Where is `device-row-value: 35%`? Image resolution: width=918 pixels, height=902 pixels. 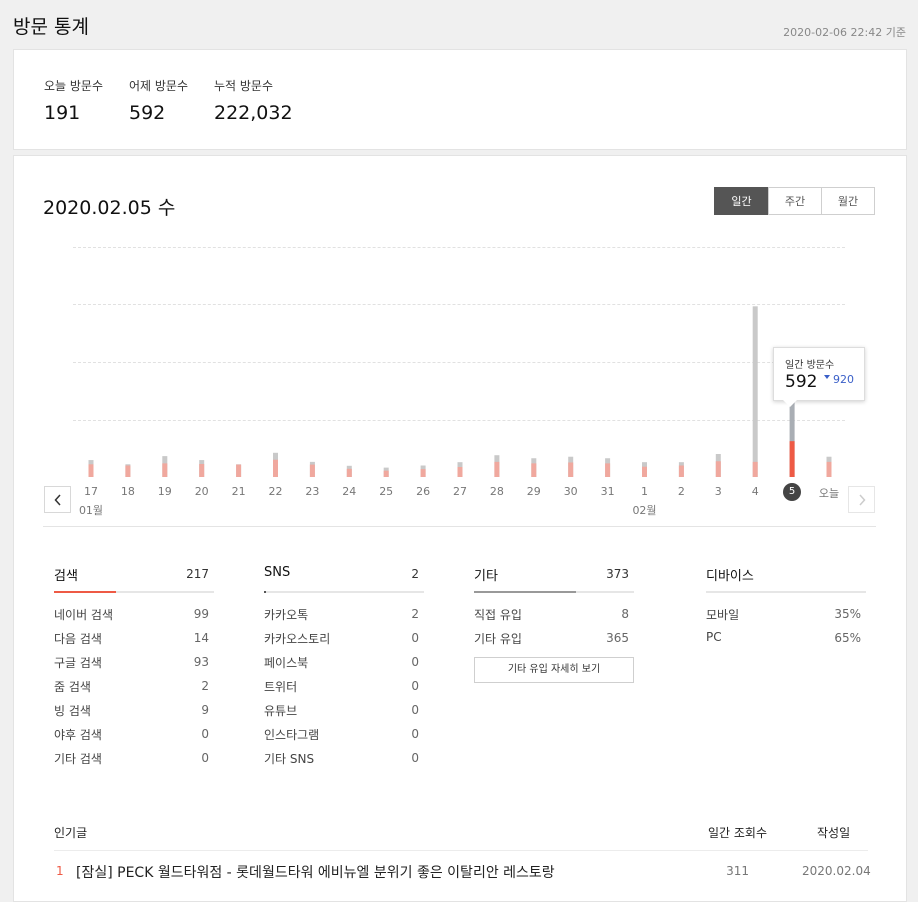
device-row-value: 35% is located at coordinates (847, 614).